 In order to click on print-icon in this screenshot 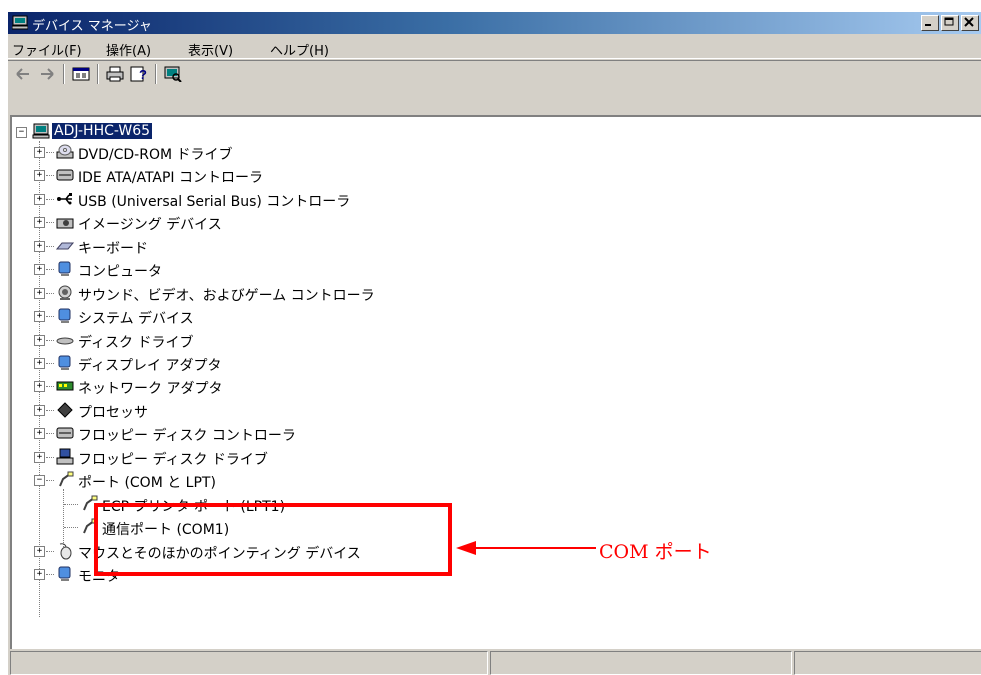, I will do `click(115, 74)`.